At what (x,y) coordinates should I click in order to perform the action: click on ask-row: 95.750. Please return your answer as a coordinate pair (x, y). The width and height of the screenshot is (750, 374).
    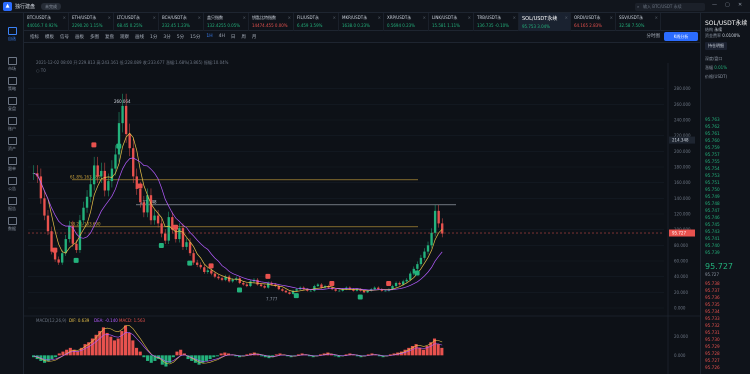
    Looking at the image, I should click on (712, 189).